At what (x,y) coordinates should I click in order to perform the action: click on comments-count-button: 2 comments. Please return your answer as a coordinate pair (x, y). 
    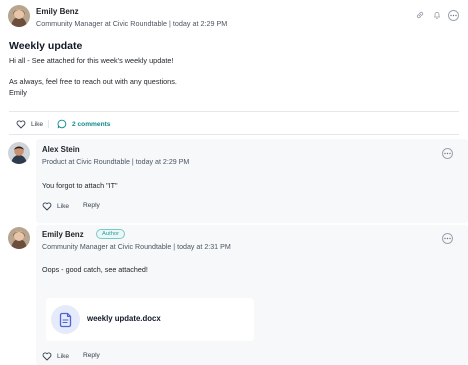
    Looking at the image, I should click on (83, 124).